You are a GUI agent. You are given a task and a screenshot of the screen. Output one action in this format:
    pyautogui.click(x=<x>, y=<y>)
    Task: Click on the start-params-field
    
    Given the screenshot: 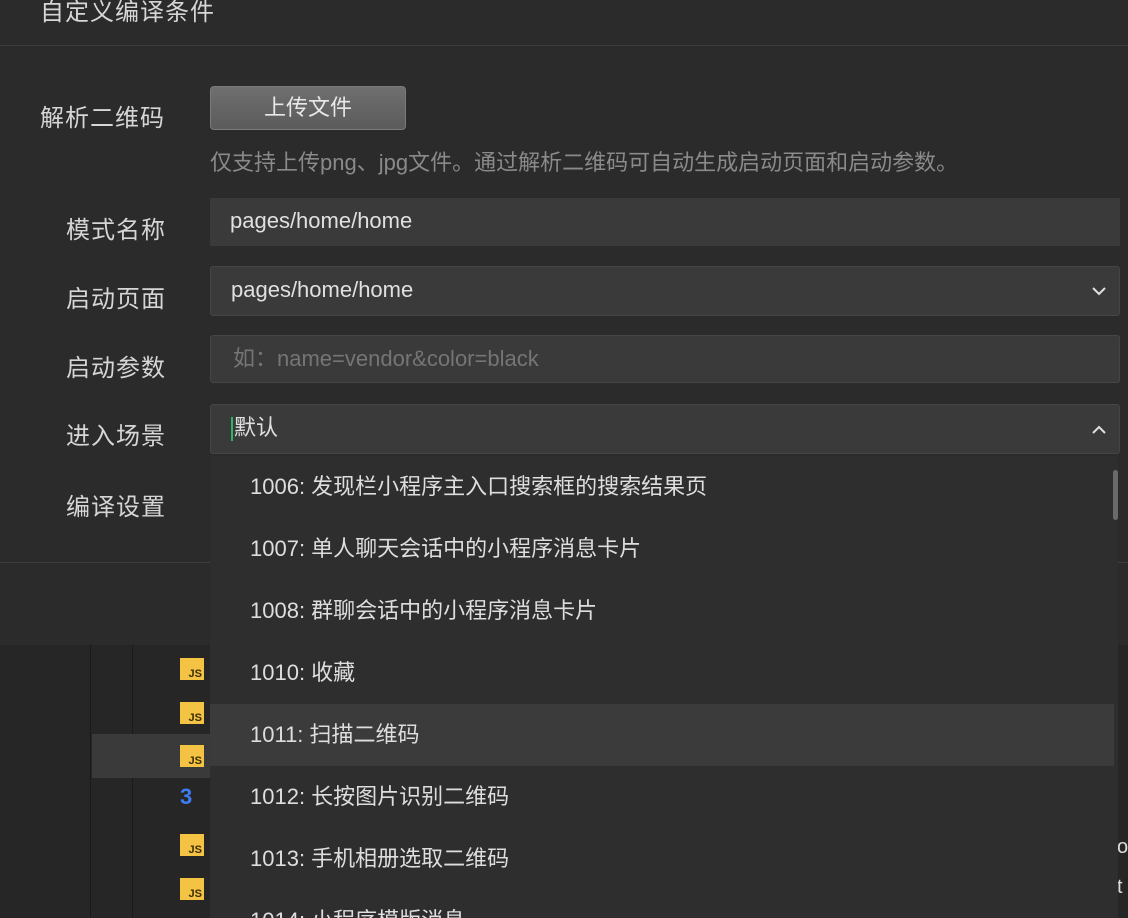 What is the action you would take?
    pyautogui.click(x=665, y=359)
    